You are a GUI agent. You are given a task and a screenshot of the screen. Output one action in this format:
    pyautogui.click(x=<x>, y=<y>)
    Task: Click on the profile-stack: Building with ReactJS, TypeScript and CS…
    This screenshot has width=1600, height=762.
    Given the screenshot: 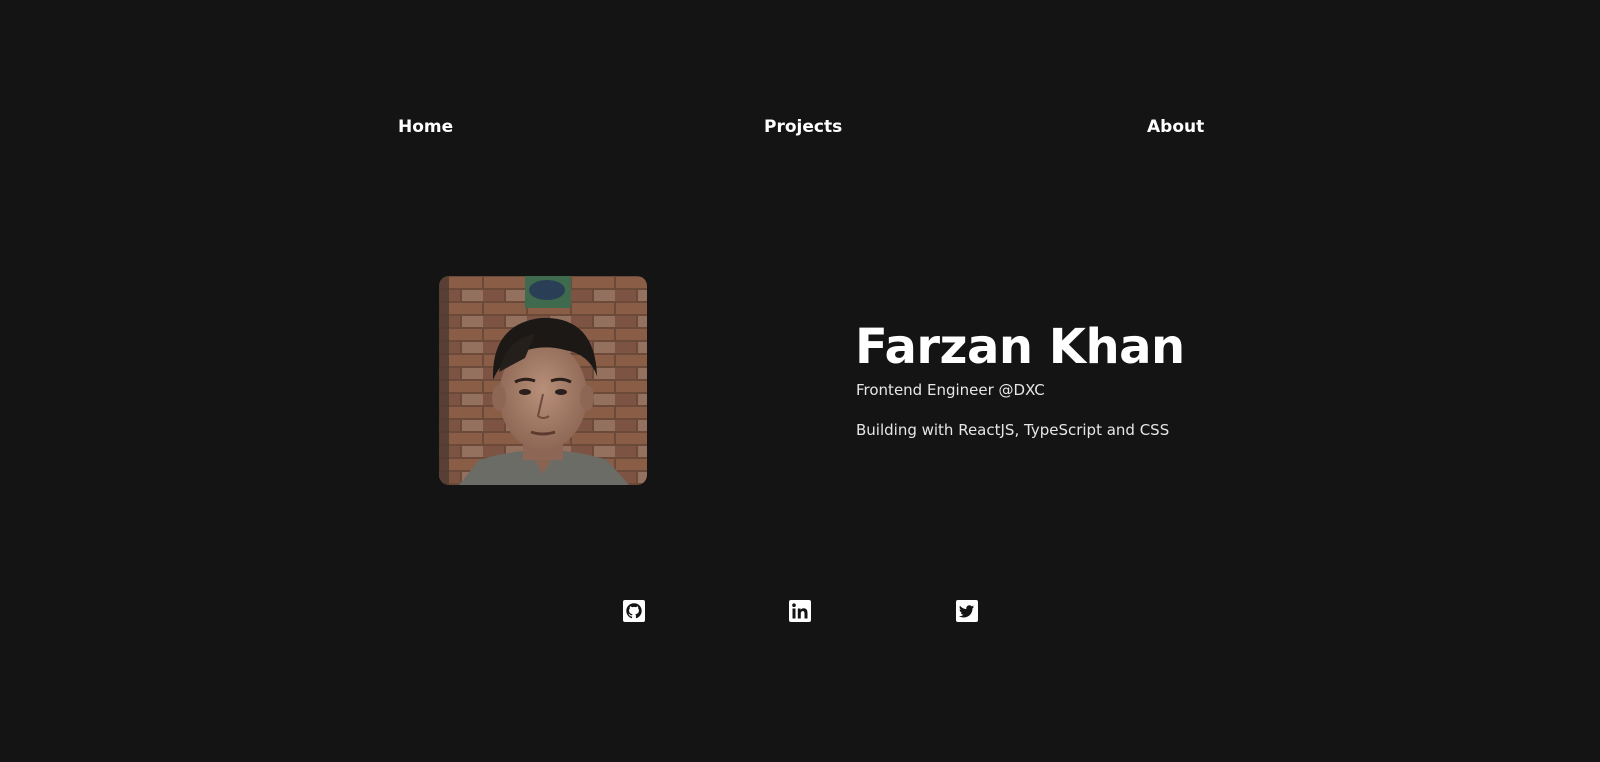 What is the action you would take?
    pyautogui.click(x=1013, y=430)
    